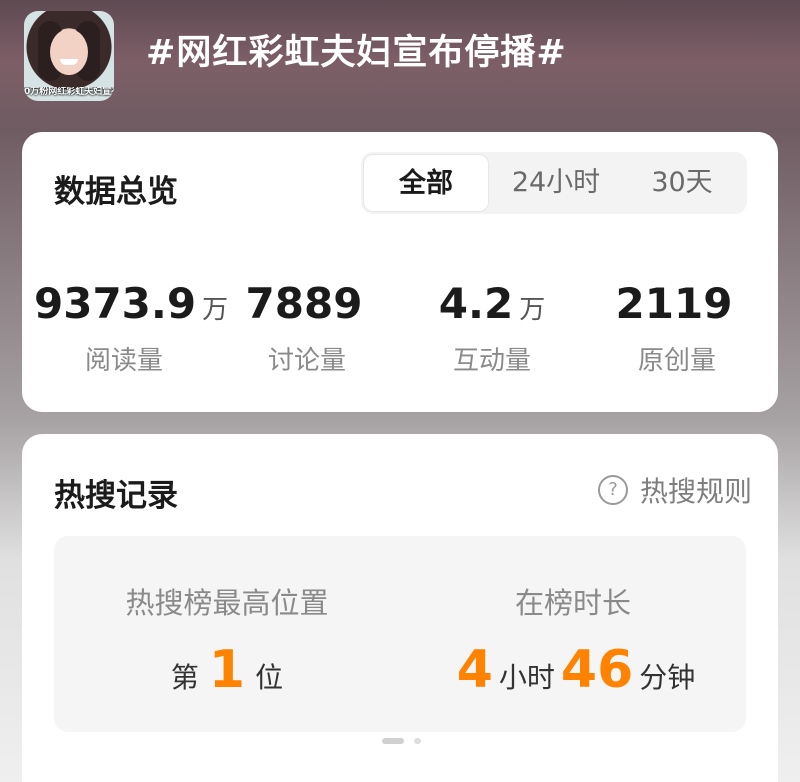 The height and width of the screenshot is (782, 800). Describe the element at coordinates (116, 496) in the screenshot. I see `hot-search-title: 热搜记录` at that location.